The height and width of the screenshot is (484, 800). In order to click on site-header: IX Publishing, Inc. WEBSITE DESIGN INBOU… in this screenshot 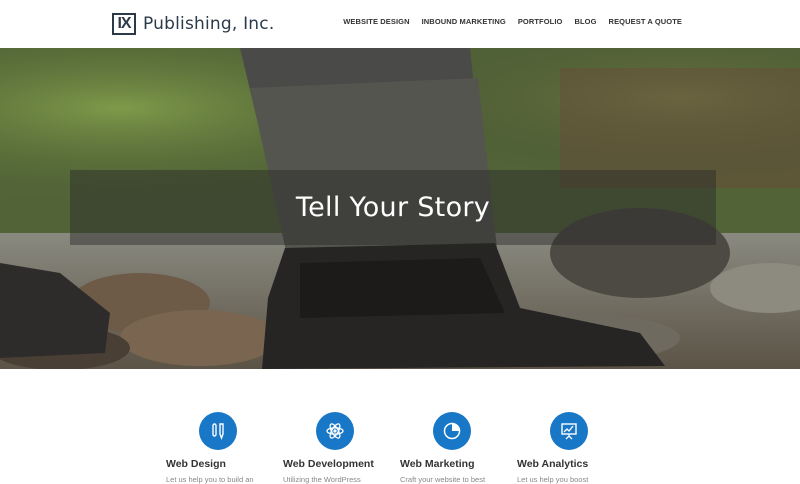, I will do `click(400, 24)`.